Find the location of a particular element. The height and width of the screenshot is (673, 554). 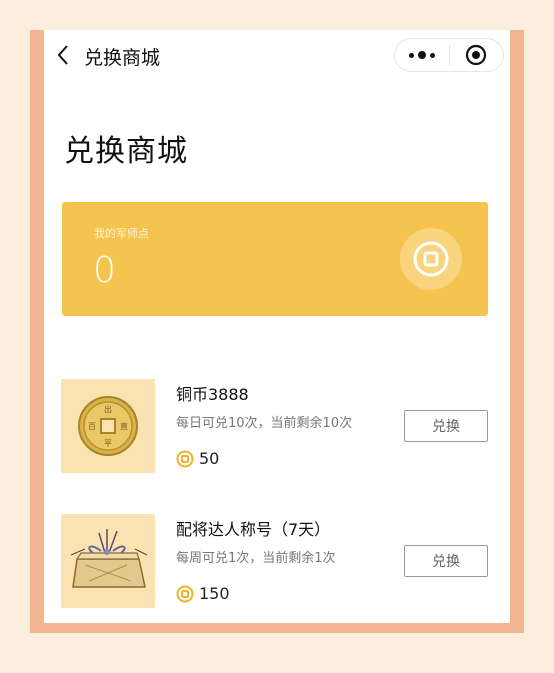

frame-decoration-left is located at coordinates (37, 331).